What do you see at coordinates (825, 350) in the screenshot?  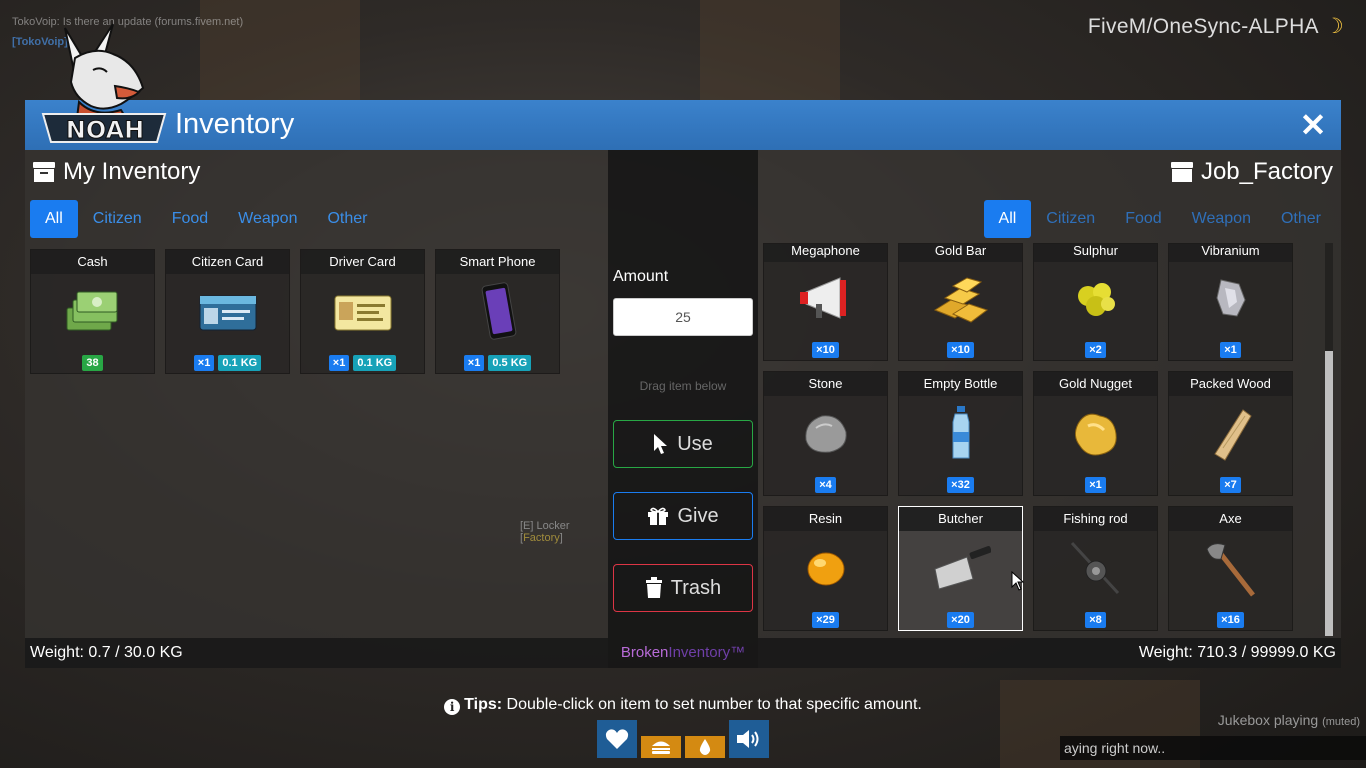 I see `item-count: ×10` at bounding box center [825, 350].